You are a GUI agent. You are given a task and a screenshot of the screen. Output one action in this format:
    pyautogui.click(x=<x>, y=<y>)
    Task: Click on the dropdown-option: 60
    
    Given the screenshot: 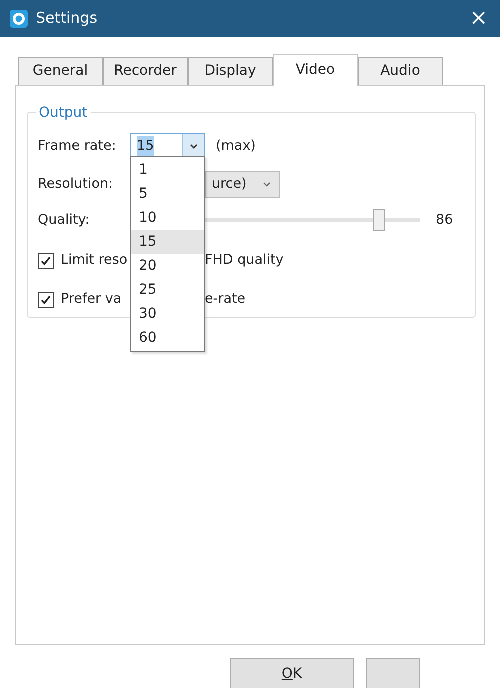 What is the action you would take?
    pyautogui.click(x=167, y=338)
    